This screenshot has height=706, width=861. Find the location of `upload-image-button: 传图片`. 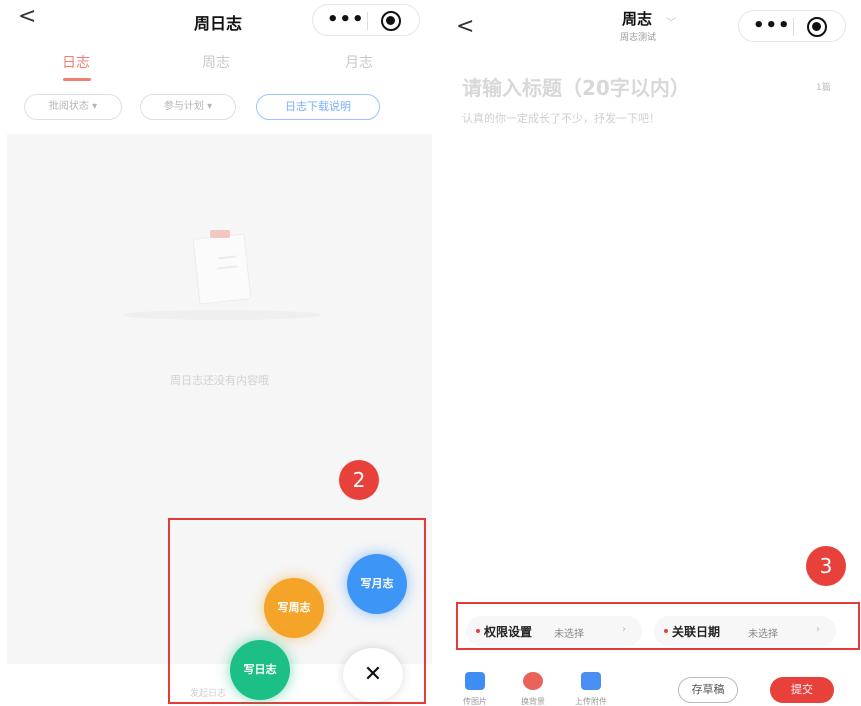

upload-image-button: 传图片 is located at coordinates (475, 689).